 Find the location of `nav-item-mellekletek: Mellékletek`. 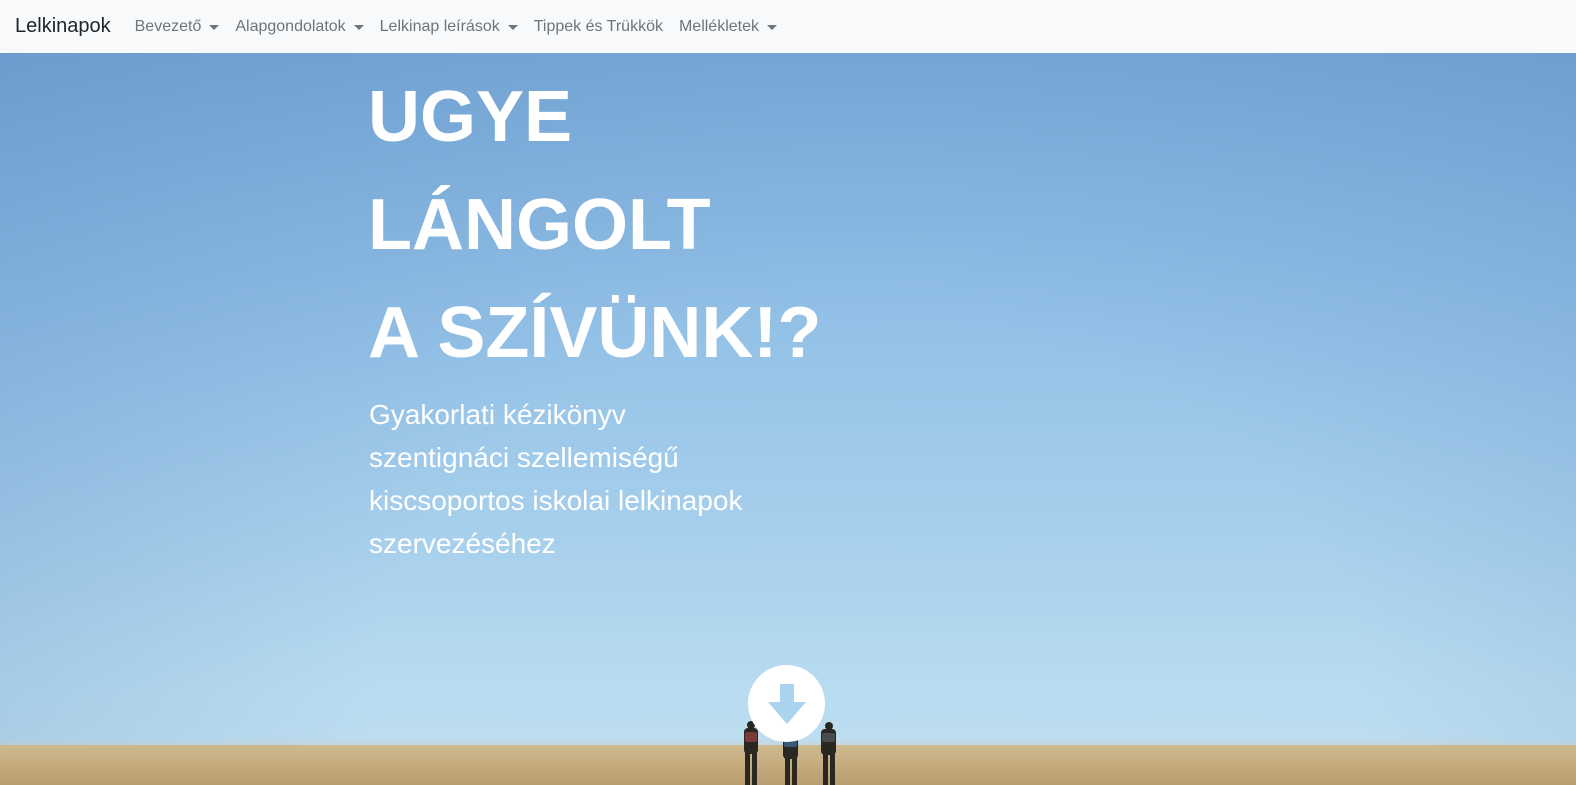

nav-item-mellekletek: Mellékletek is located at coordinates (728, 27).